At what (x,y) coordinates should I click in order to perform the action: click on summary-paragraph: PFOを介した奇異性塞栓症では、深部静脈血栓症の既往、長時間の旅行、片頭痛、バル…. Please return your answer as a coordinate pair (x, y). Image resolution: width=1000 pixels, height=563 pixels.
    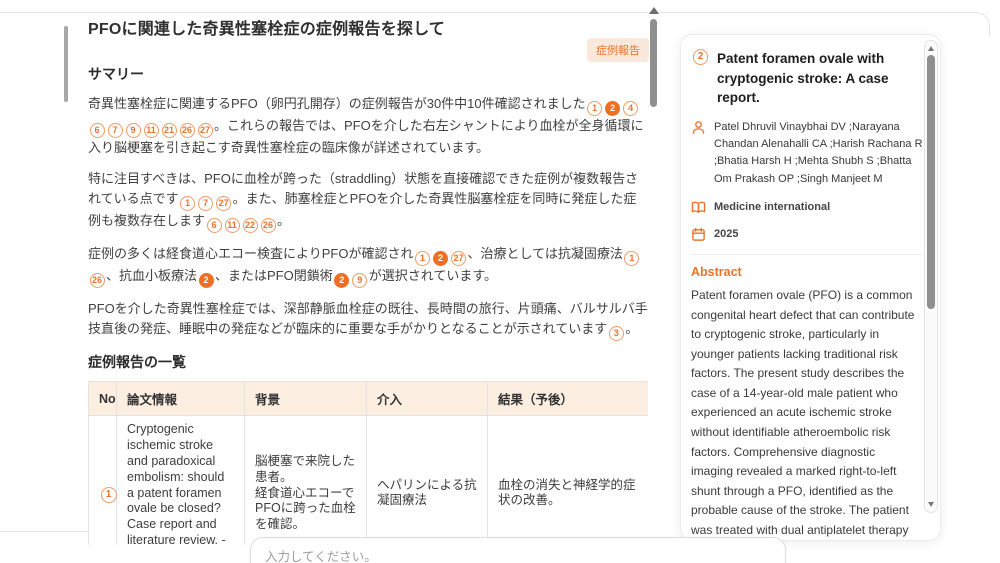
    Looking at the image, I should click on (368, 320).